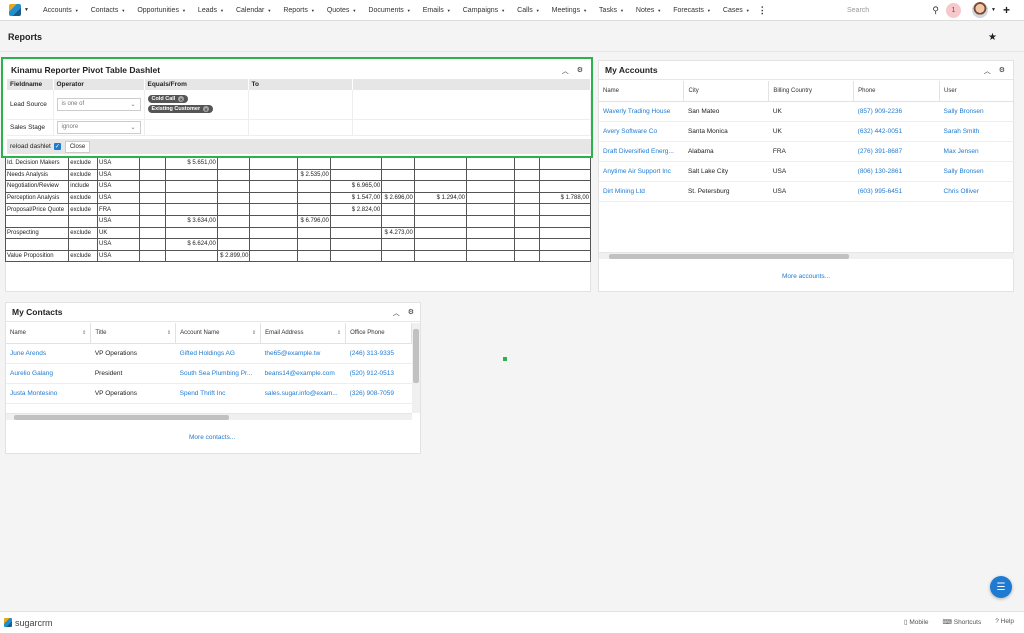 Image resolution: width=1024 pixels, height=633 pixels. Describe the element at coordinates (811, 91) in the screenshot. I see `column-header-billing-country: Billing Country` at that location.